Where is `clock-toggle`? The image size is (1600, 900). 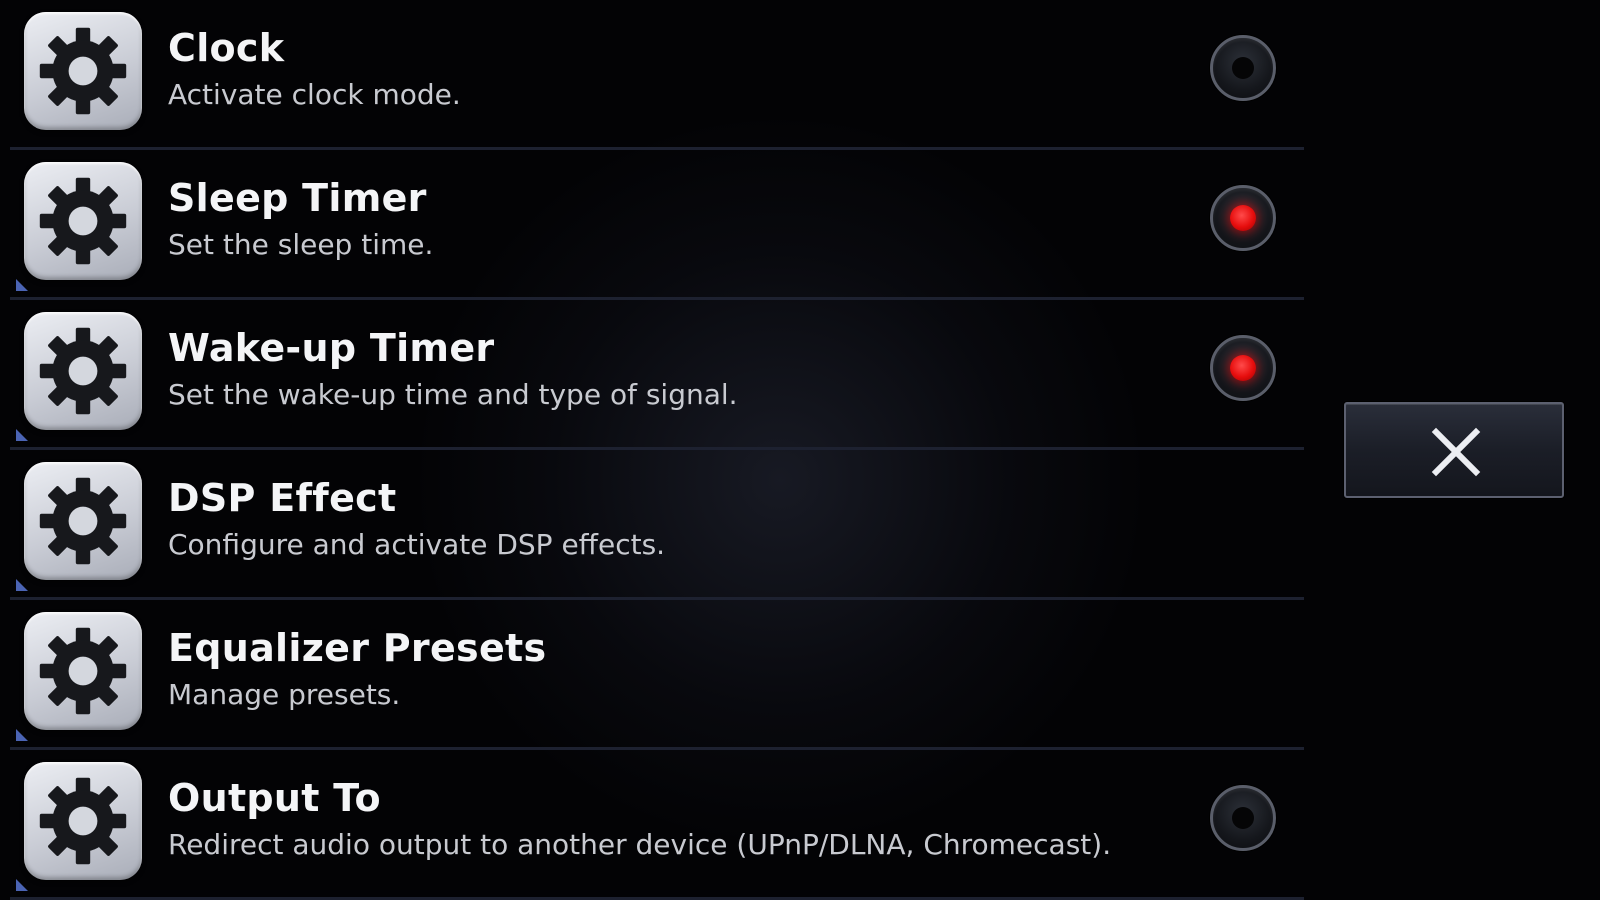 clock-toggle is located at coordinates (1243, 68).